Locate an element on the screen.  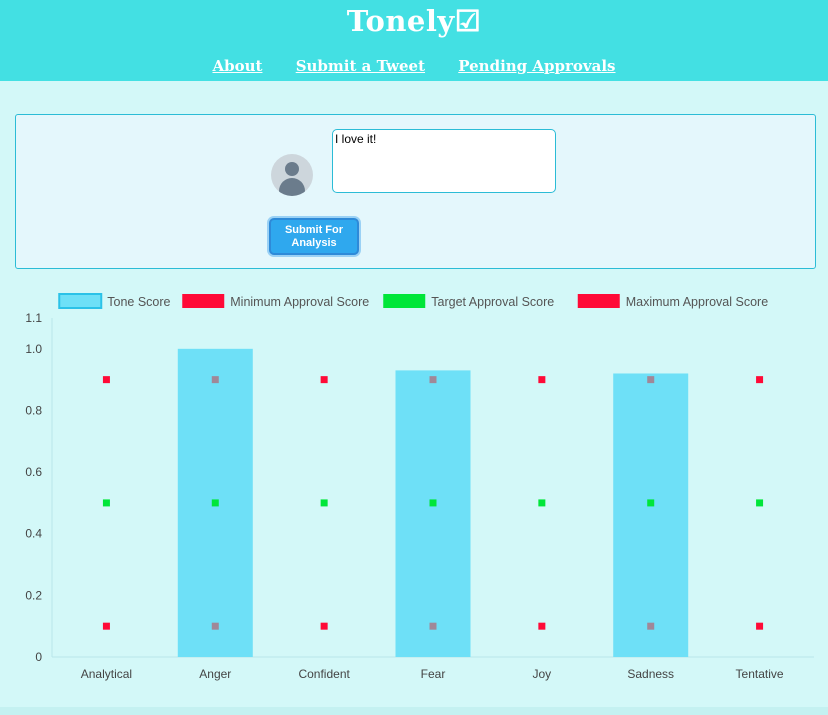
x-tick-label: Anger is located at coordinates (215, 674).